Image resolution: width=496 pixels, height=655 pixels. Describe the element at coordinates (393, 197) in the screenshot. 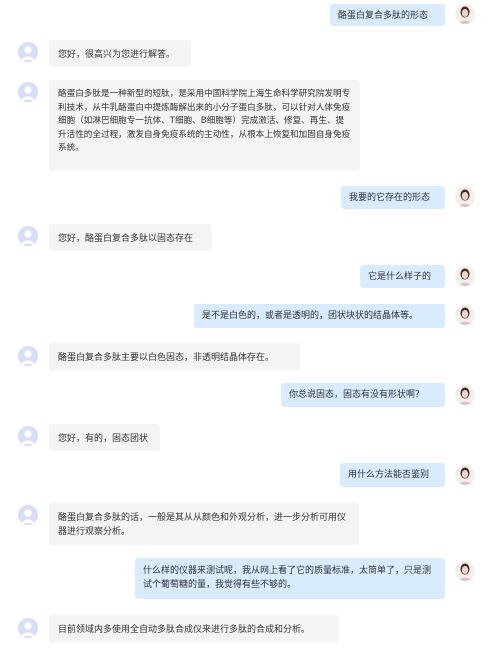

I see `user-message-bubble: 我要的它存在的形态` at that location.